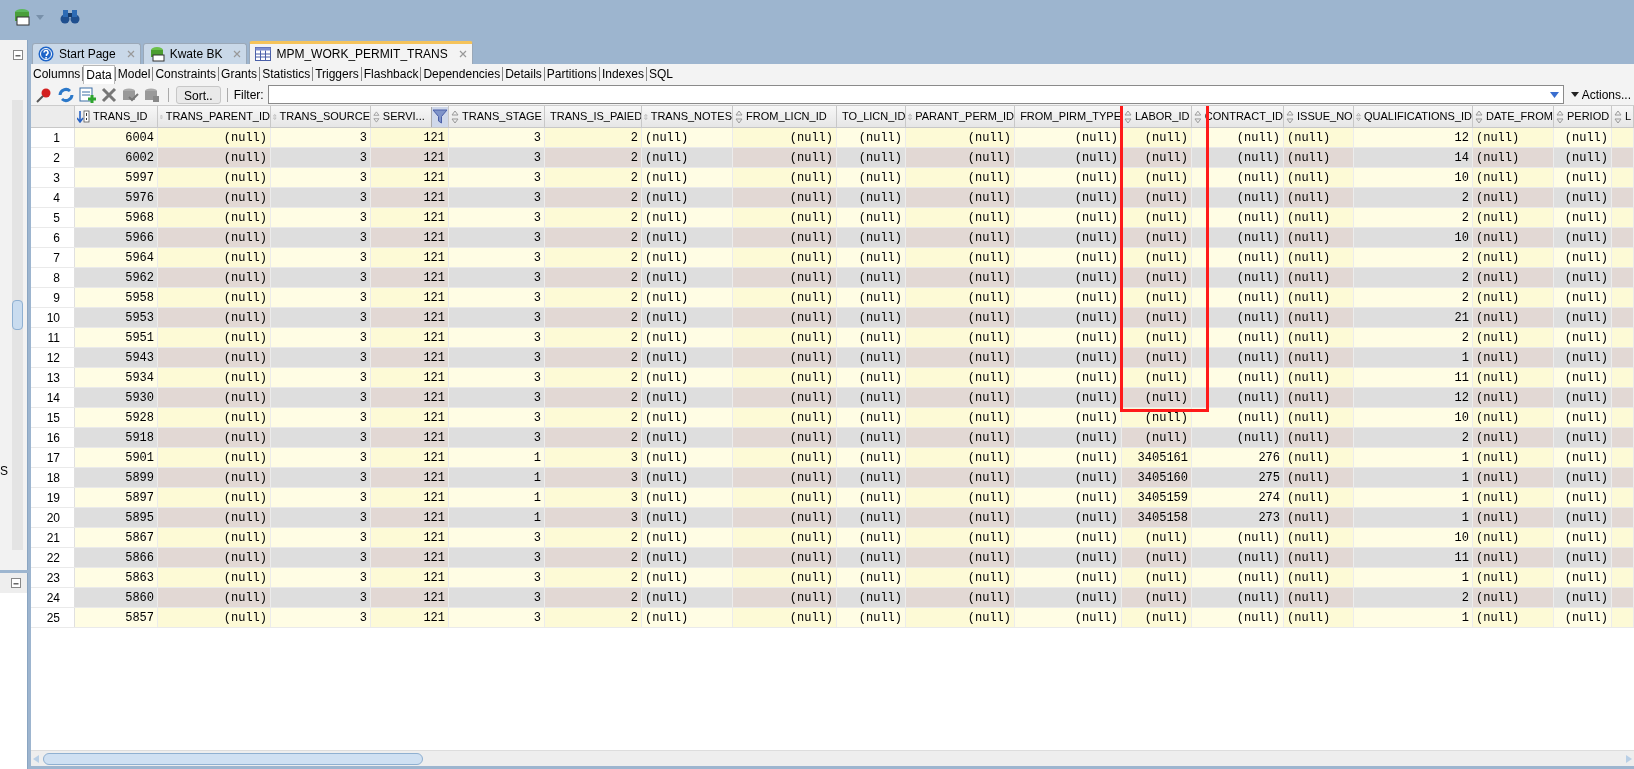 The height and width of the screenshot is (769, 1634). What do you see at coordinates (321, 116) in the screenshot?
I see `column-header: TRANS_SOURCE` at bounding box center [321, 116].